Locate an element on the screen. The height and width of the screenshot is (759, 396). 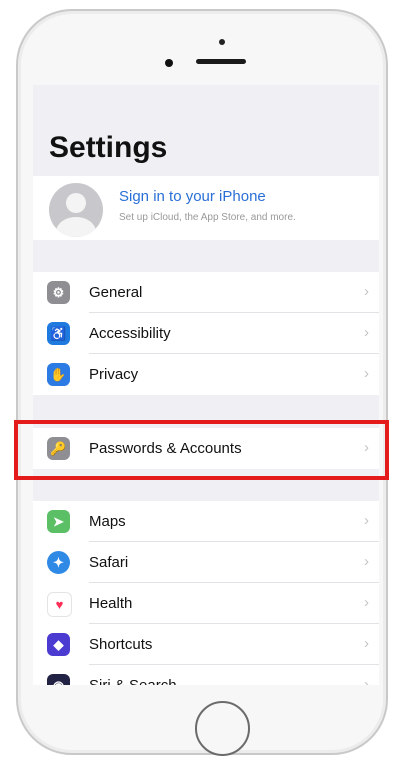
shortcuts-icon: ◆ is located at coordinates (58, 644).